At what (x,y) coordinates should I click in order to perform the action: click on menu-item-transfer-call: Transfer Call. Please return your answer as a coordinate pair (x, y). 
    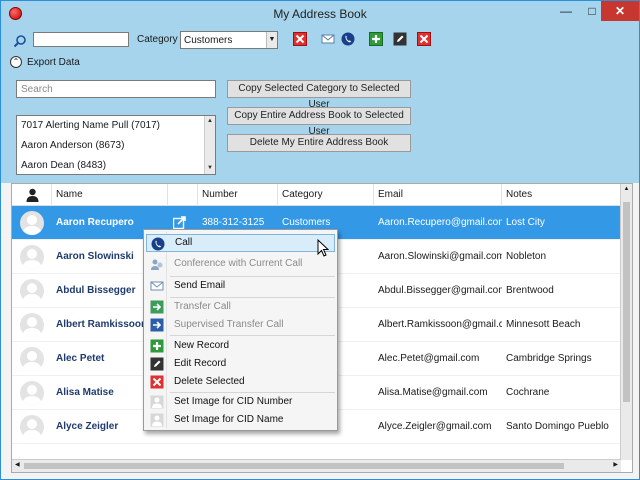
    Looking at the image, I should click on (240, 307).